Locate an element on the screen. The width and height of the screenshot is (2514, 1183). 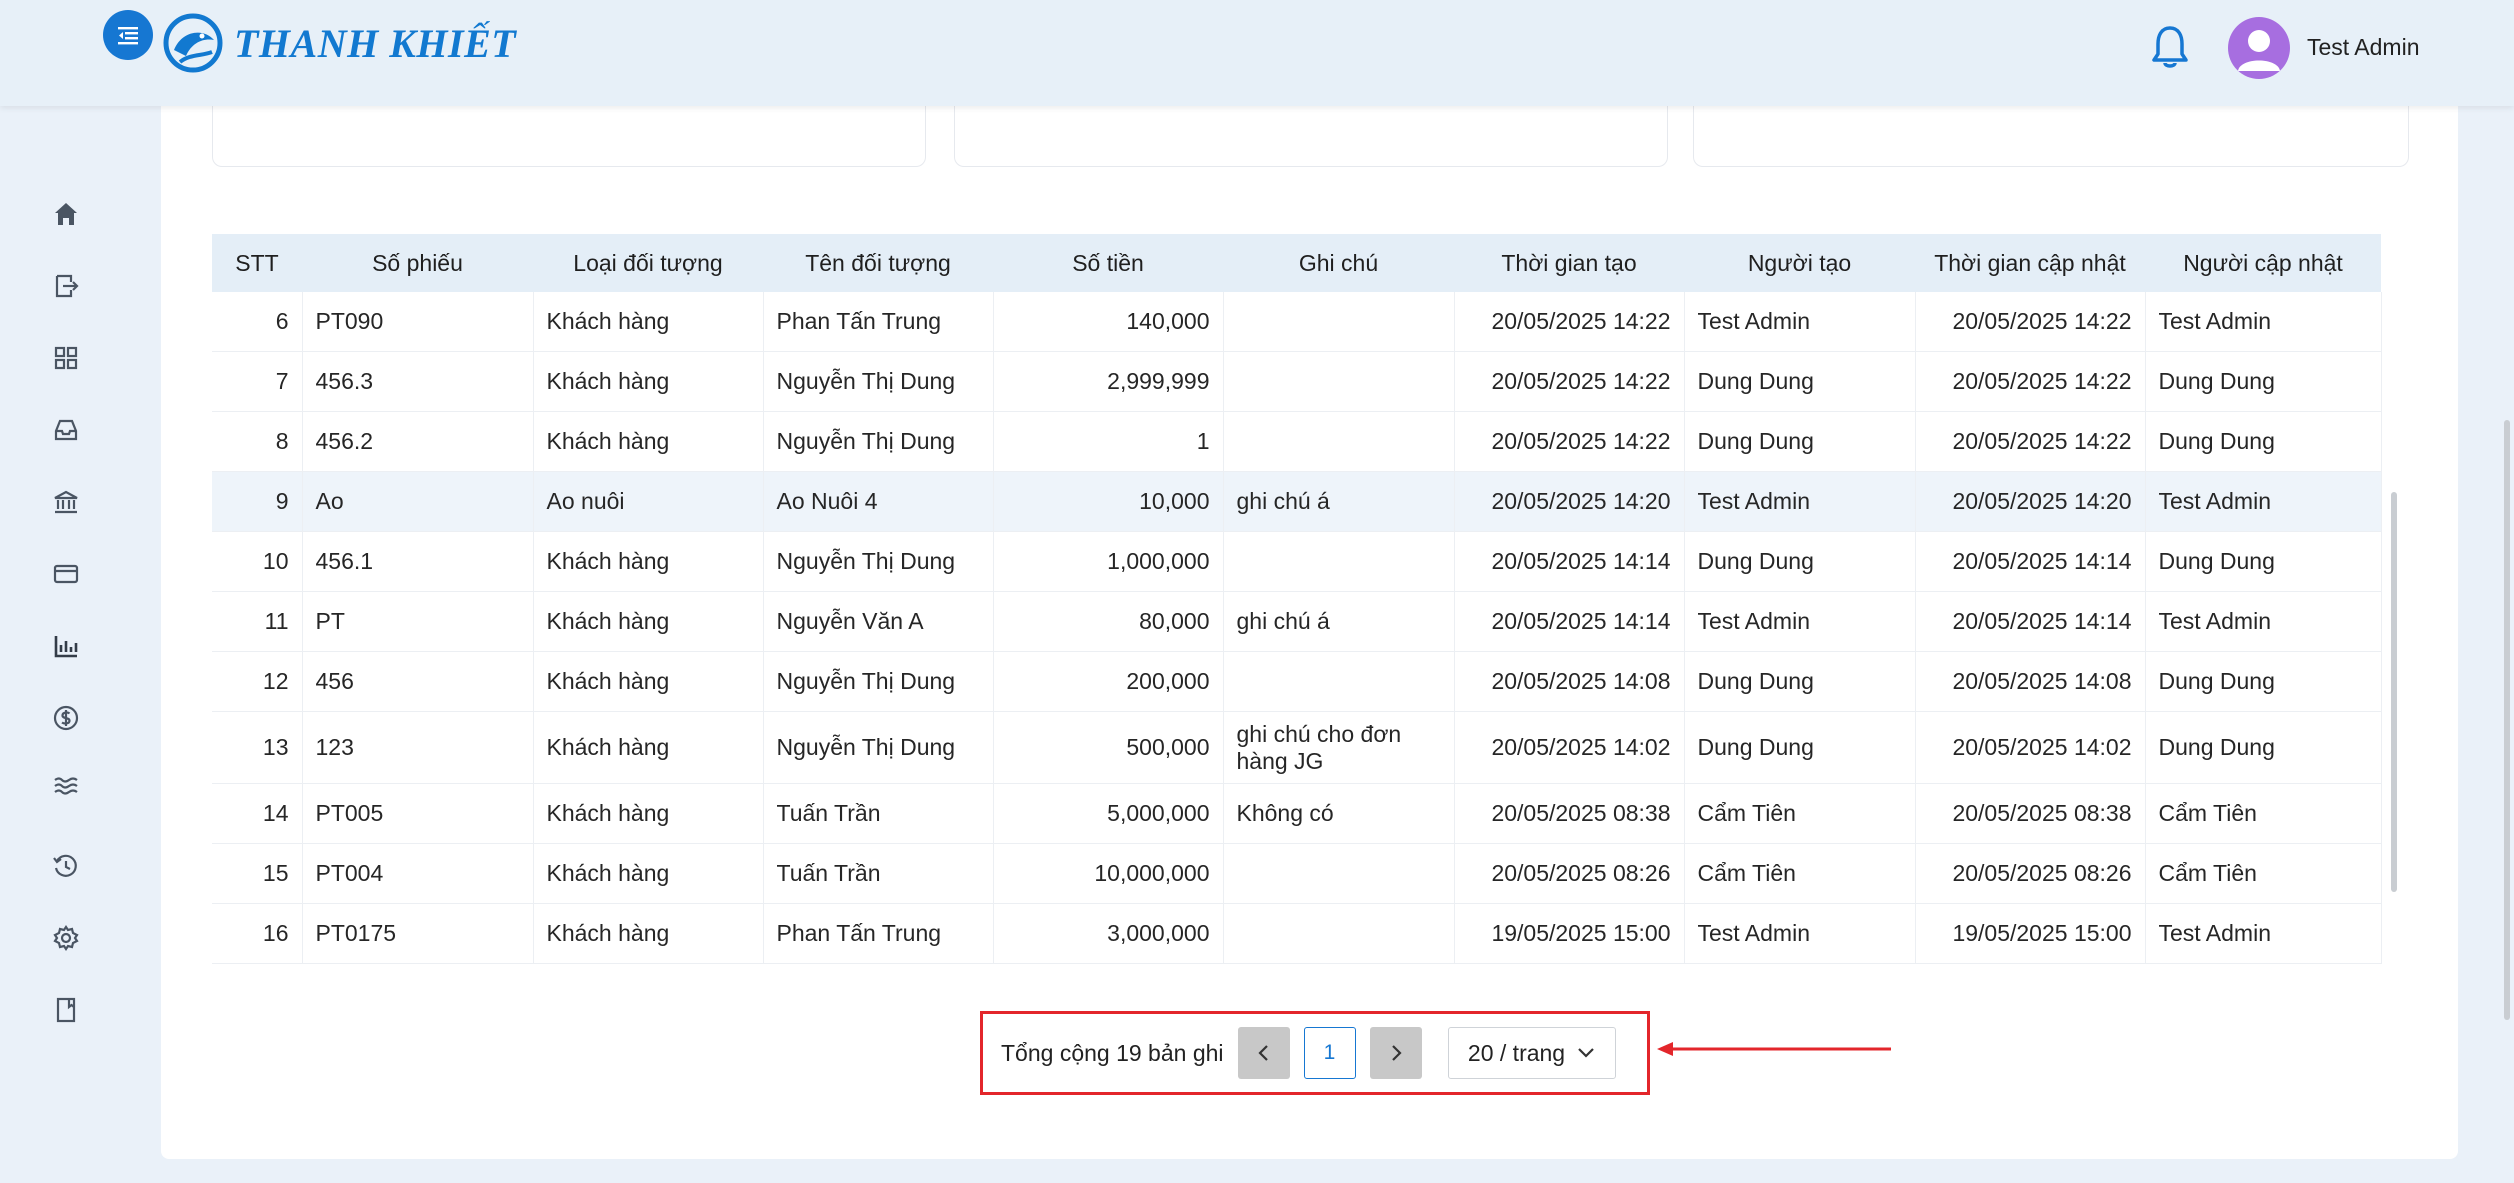
settings-icon is located at coordinates (66, 938).